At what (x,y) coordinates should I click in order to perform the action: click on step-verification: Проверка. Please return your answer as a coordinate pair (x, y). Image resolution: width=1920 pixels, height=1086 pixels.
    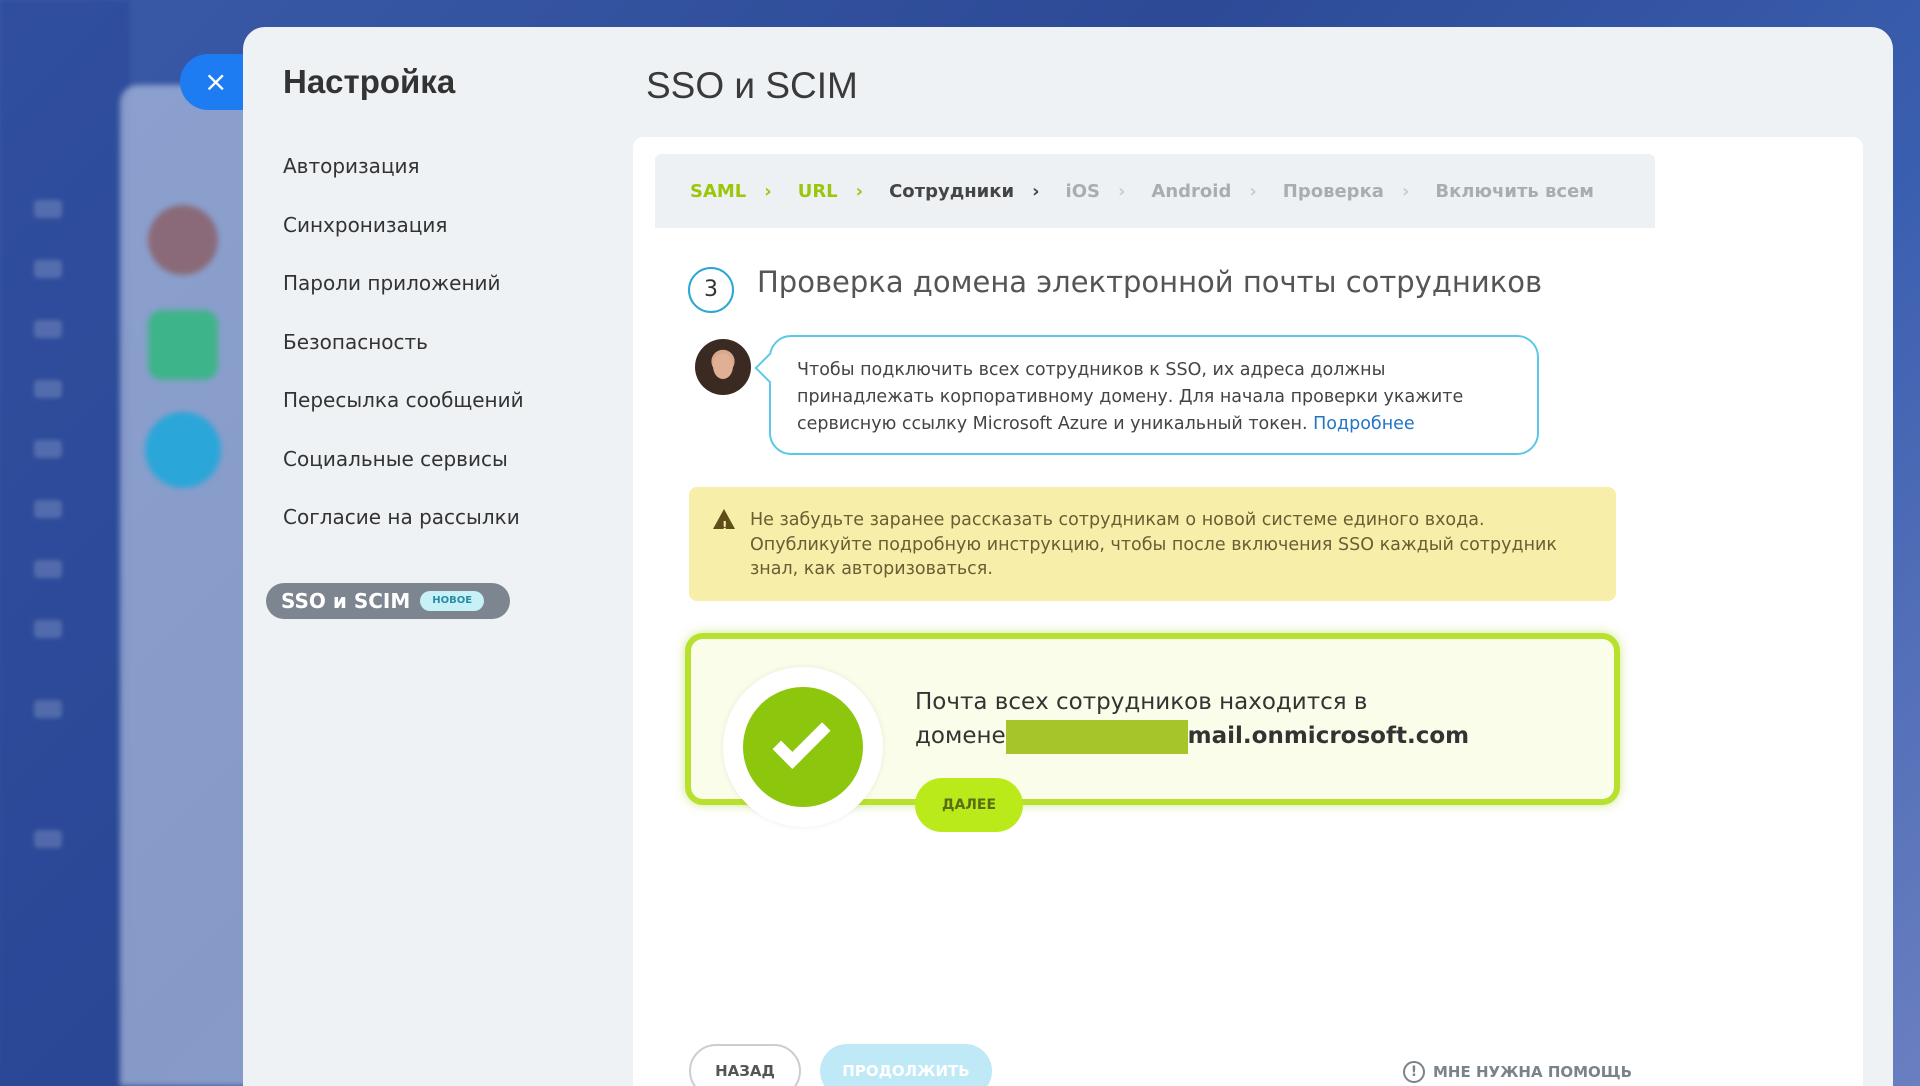
    Looking at the image, I should click on (1333, 191).